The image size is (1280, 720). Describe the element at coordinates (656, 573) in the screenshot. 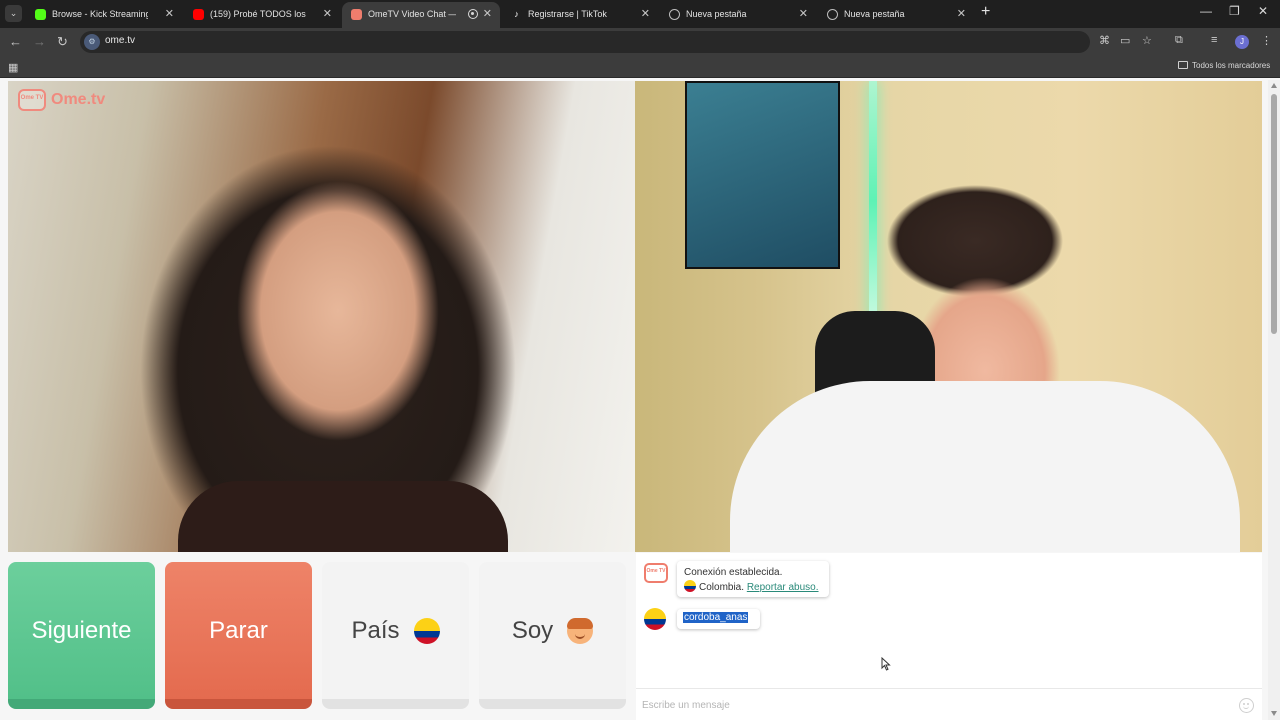

I see `ometv-system-icon: Ome TV` at that location.